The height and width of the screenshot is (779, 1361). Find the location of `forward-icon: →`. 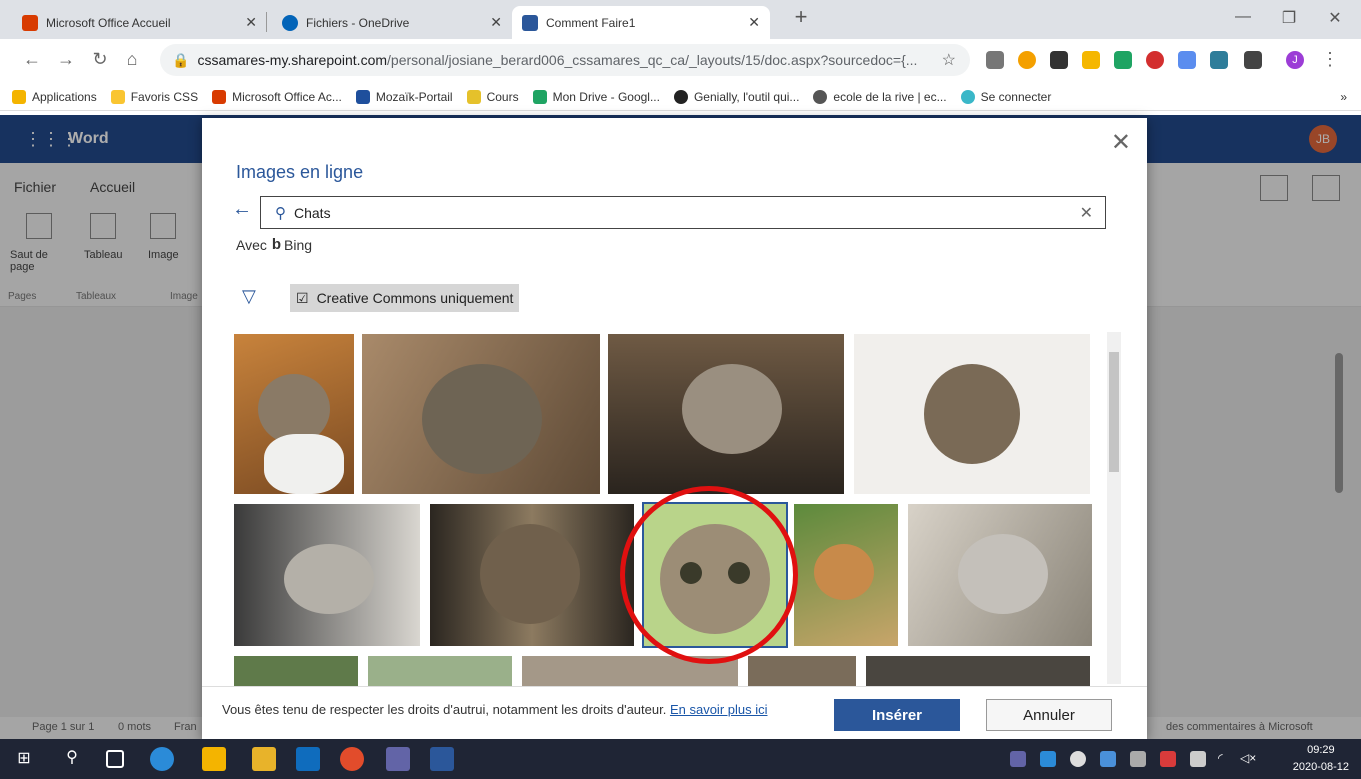

forward-icon: → is located at coordinates (66, 59).